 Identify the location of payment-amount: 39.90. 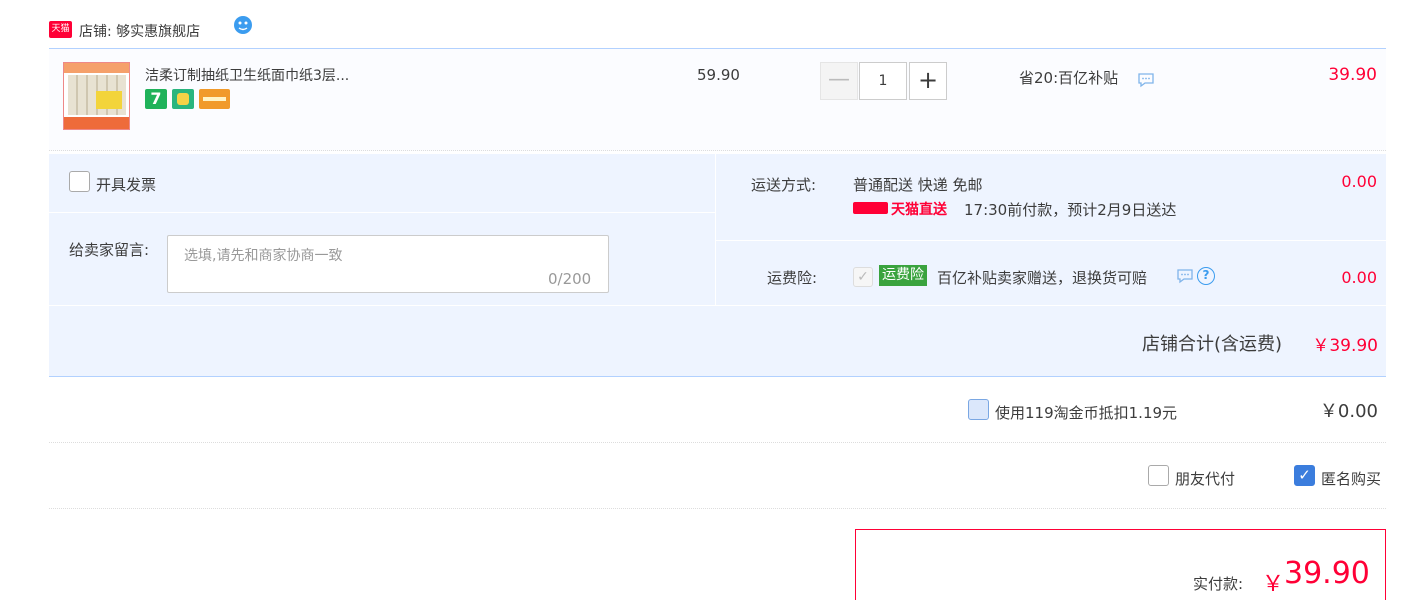
(1327, 573).